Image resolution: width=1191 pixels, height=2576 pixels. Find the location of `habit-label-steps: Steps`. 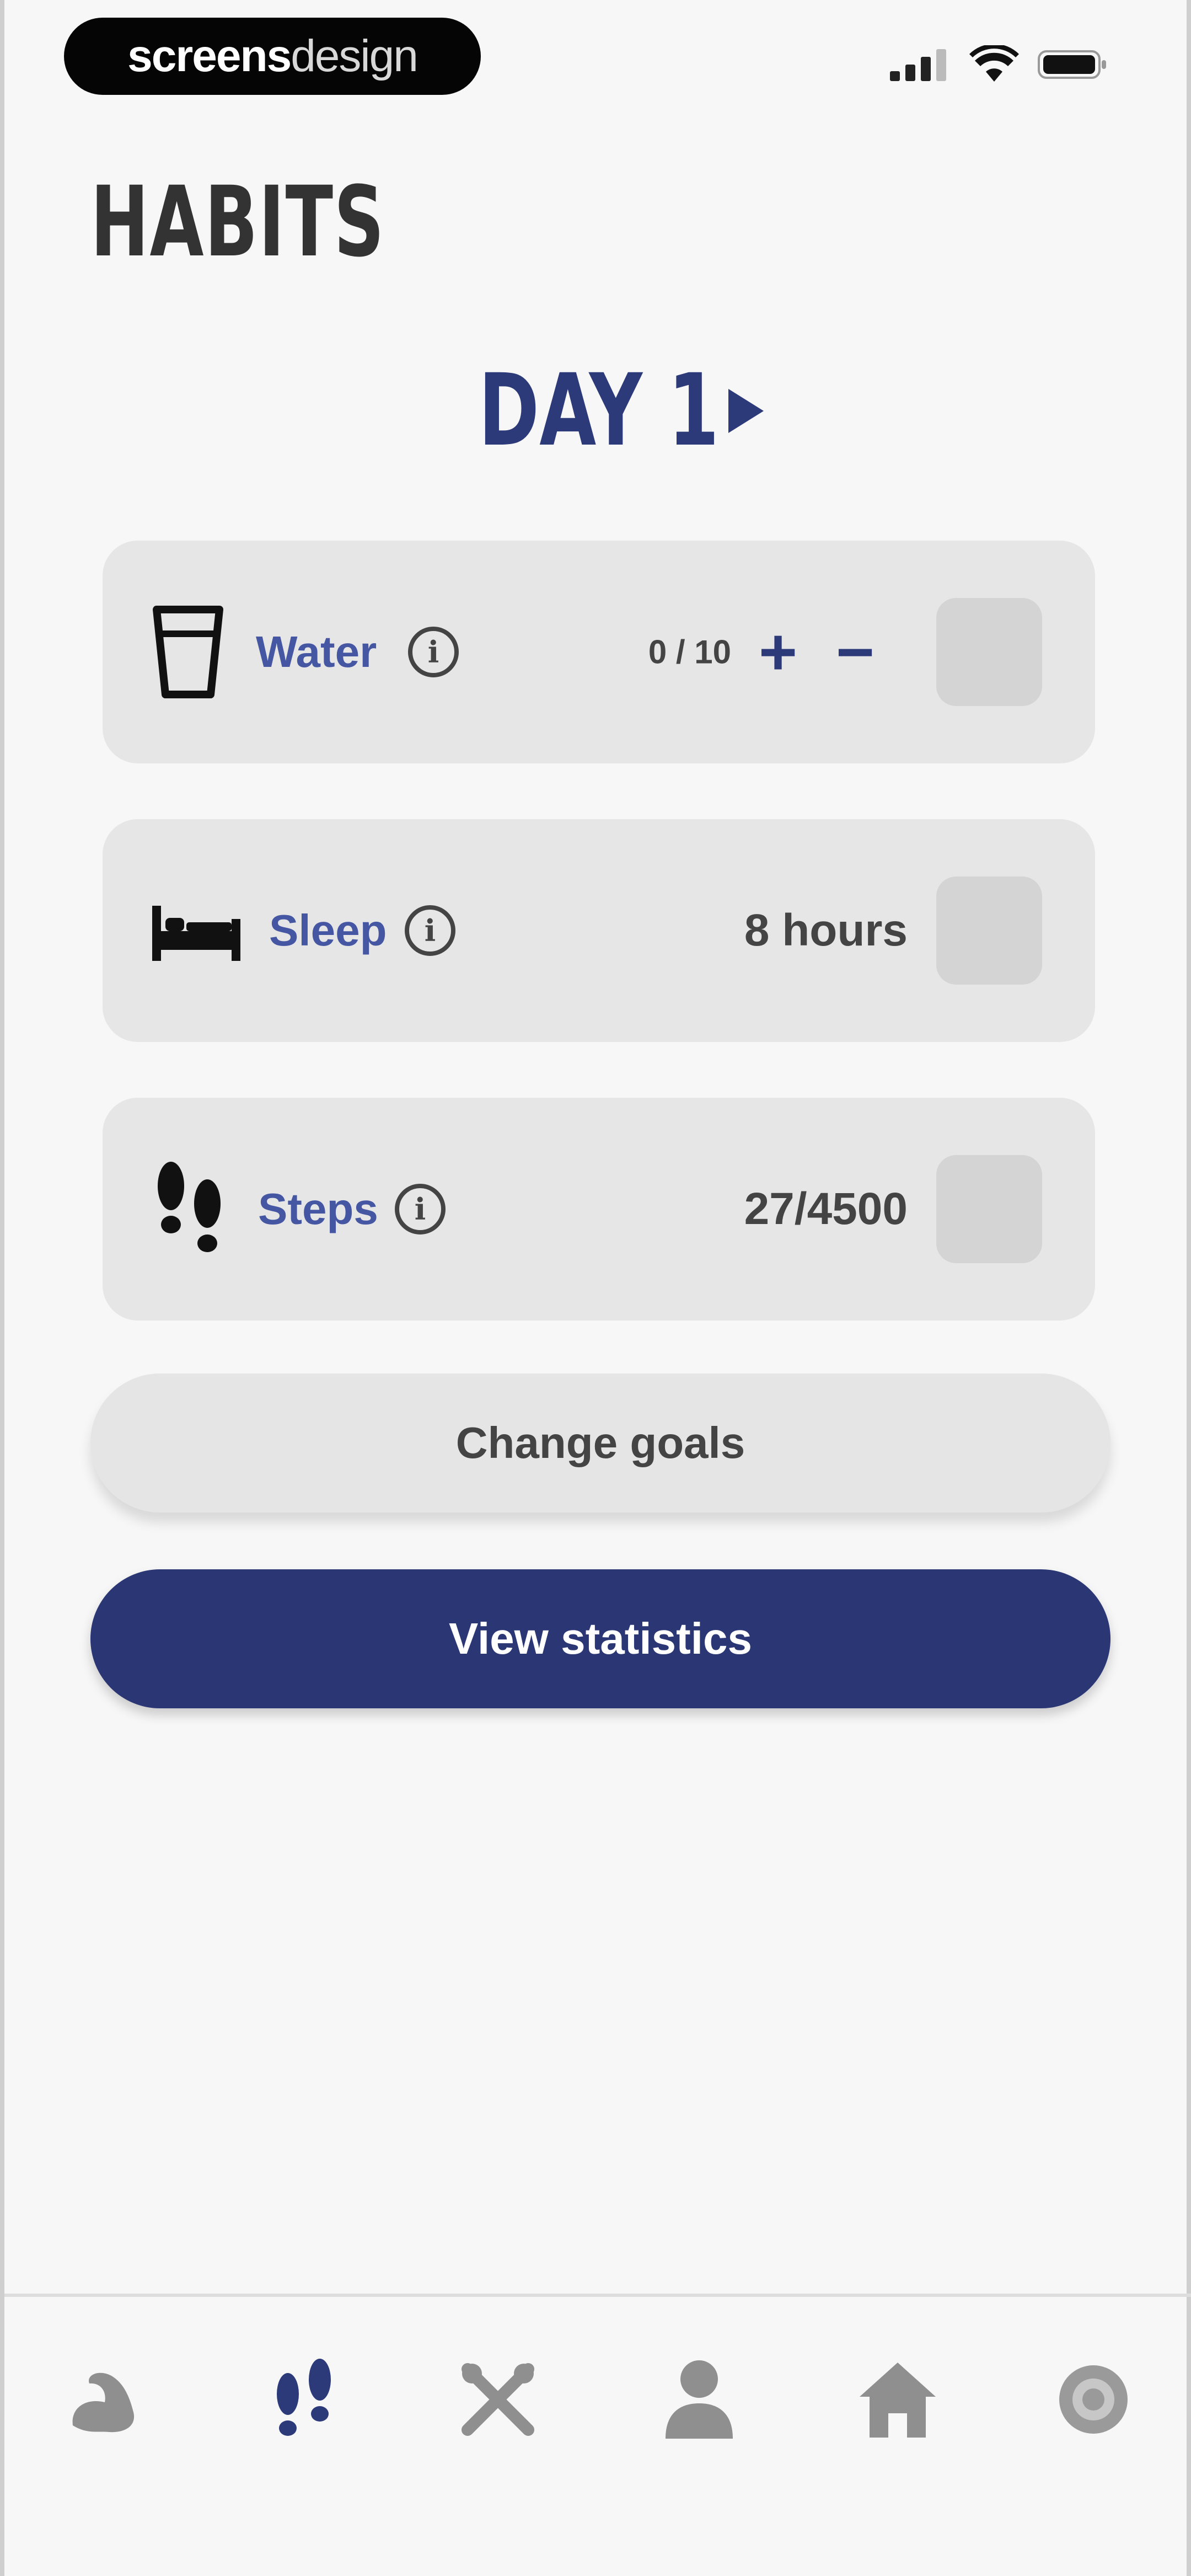

habit-label-steps: Steps is located at coordinates (318, 1208).